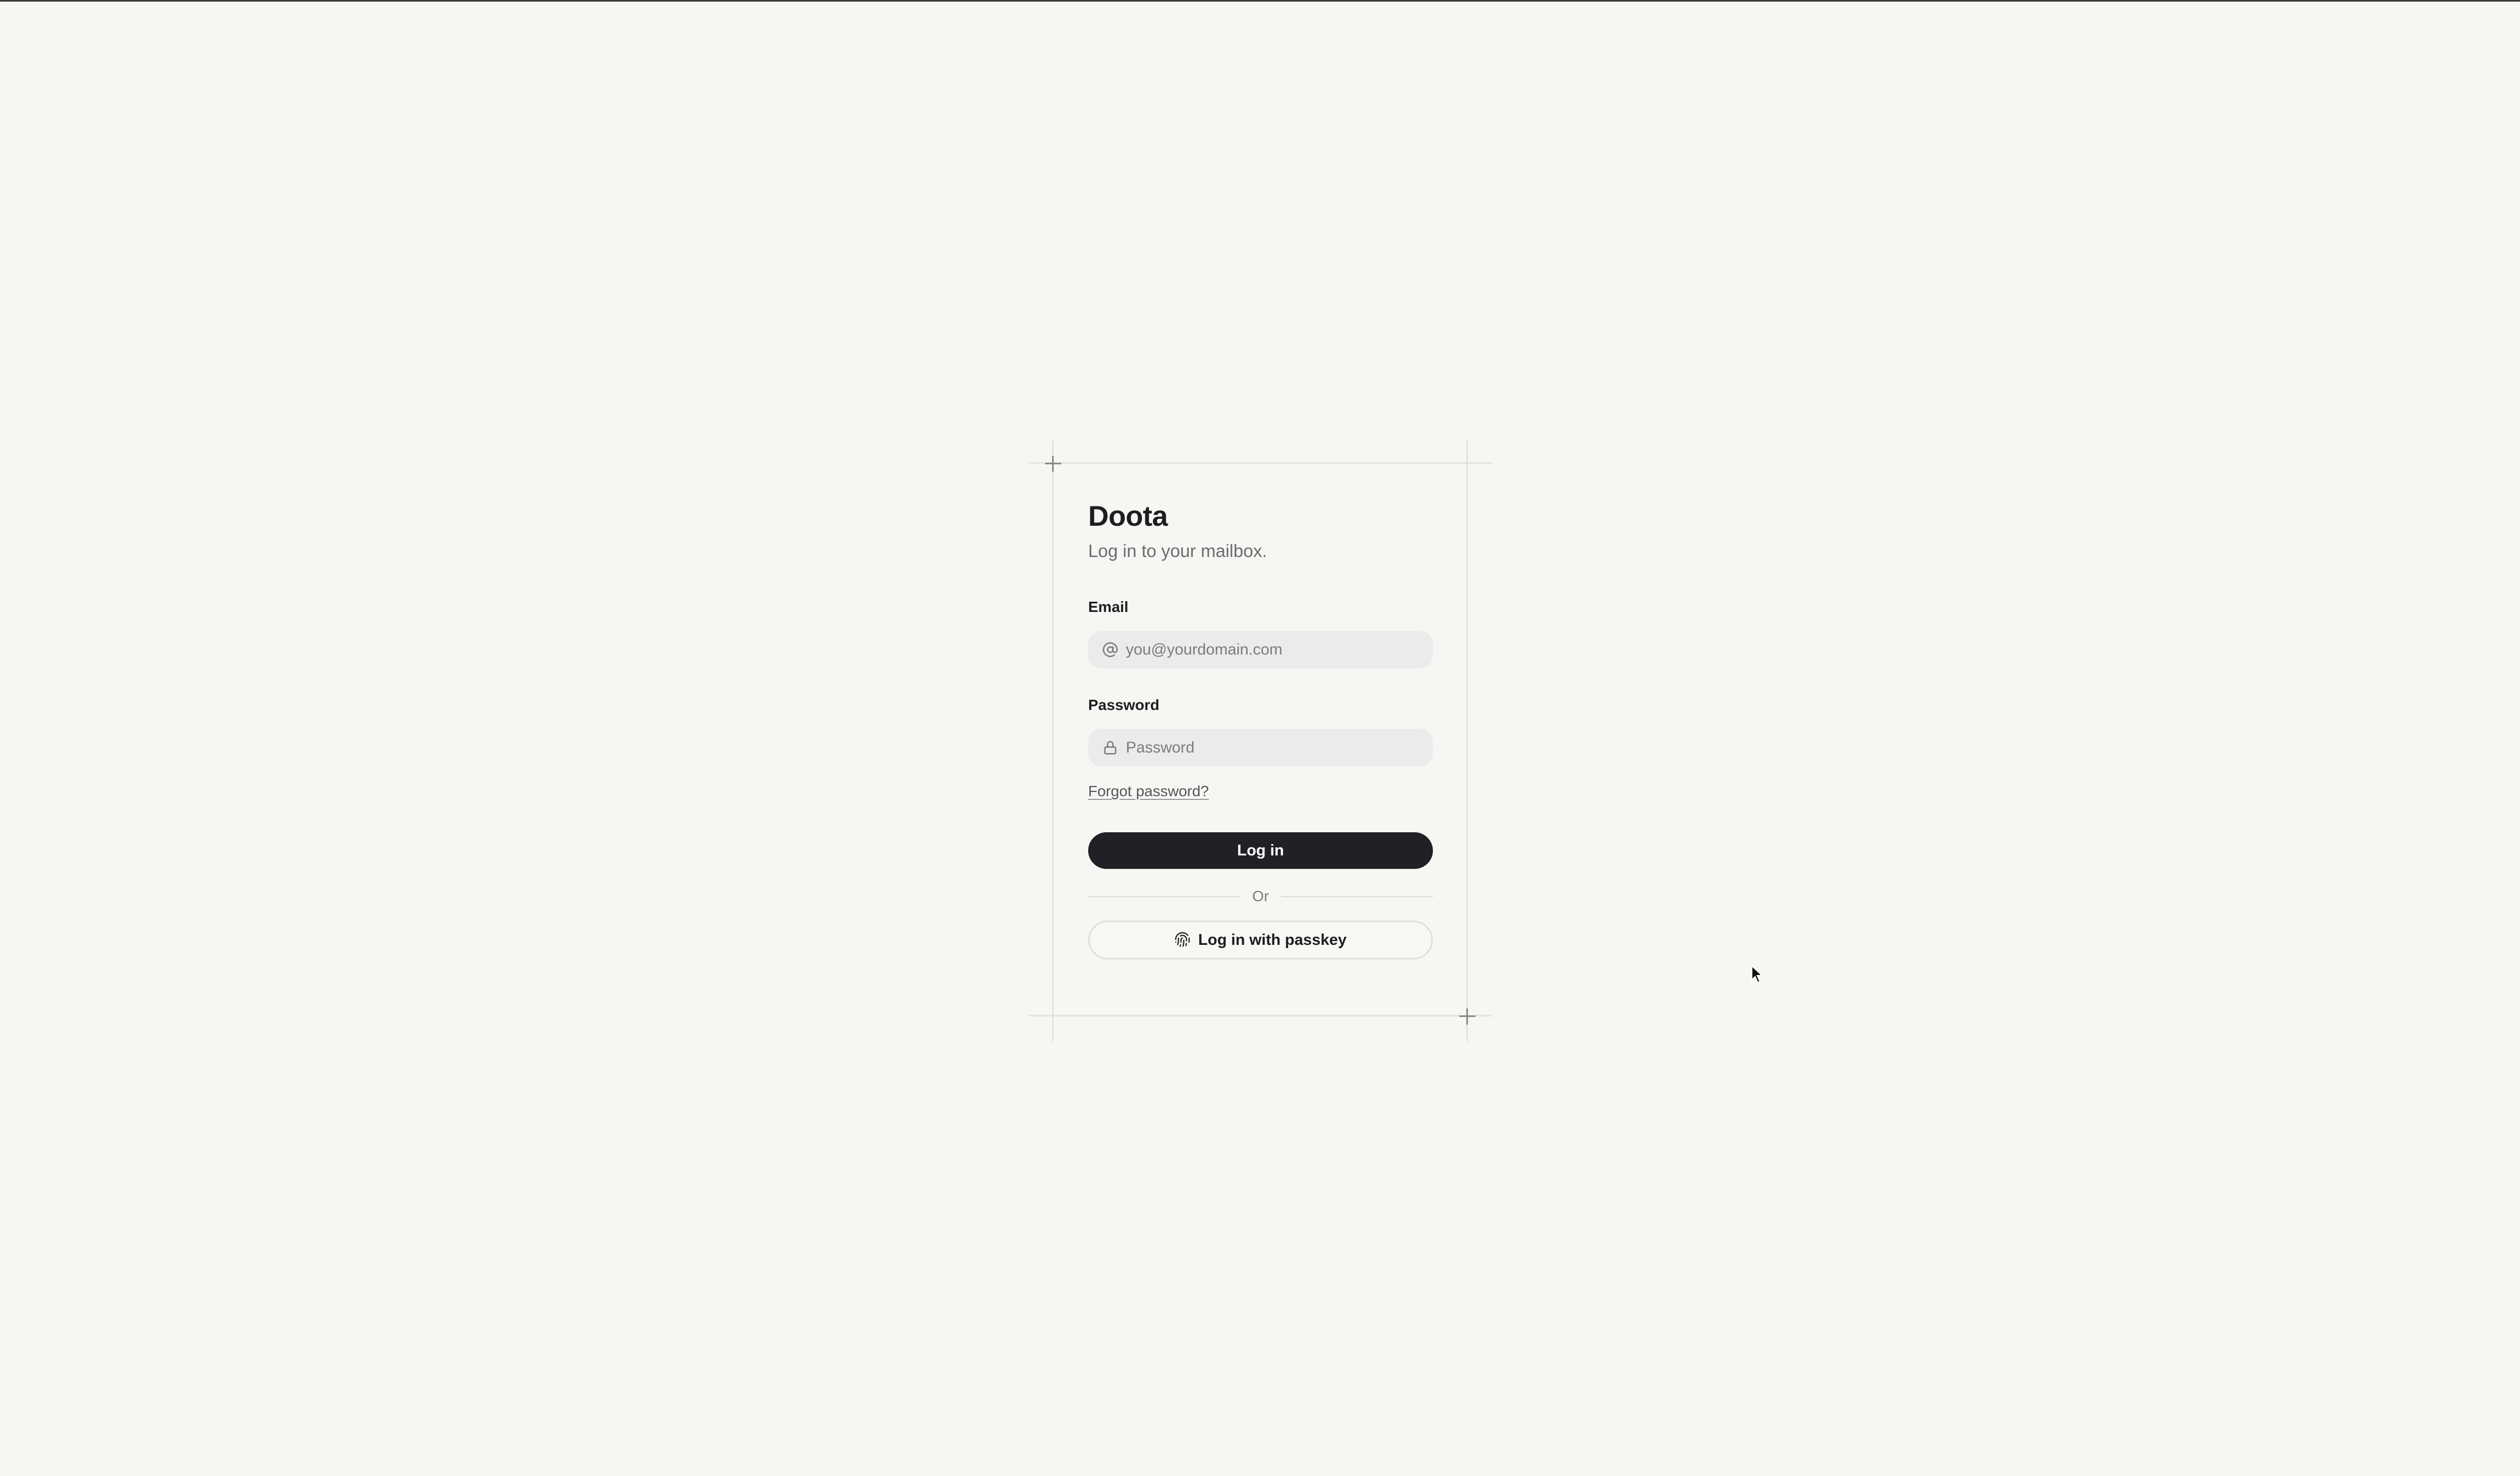 This screenshot has width=2520, height=1476. I want to click on brand-title: Doota, so click(1128, 516).